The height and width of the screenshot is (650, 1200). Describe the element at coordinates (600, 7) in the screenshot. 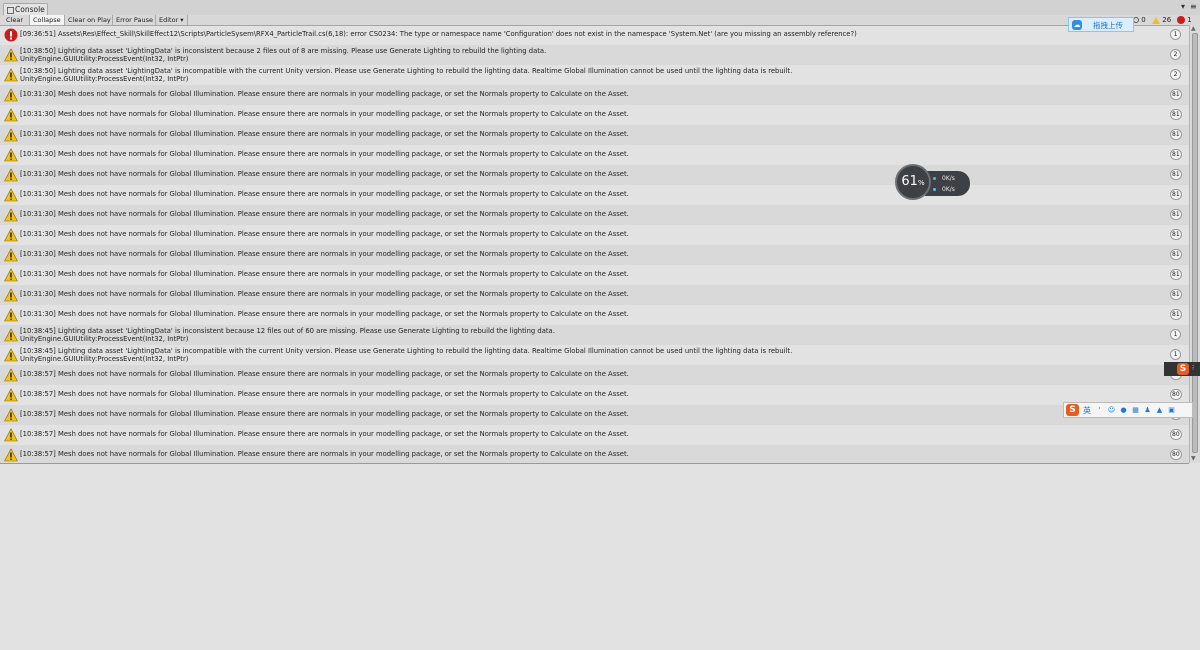

I see `window-titlebar: Console ▾ ≡` at that location.